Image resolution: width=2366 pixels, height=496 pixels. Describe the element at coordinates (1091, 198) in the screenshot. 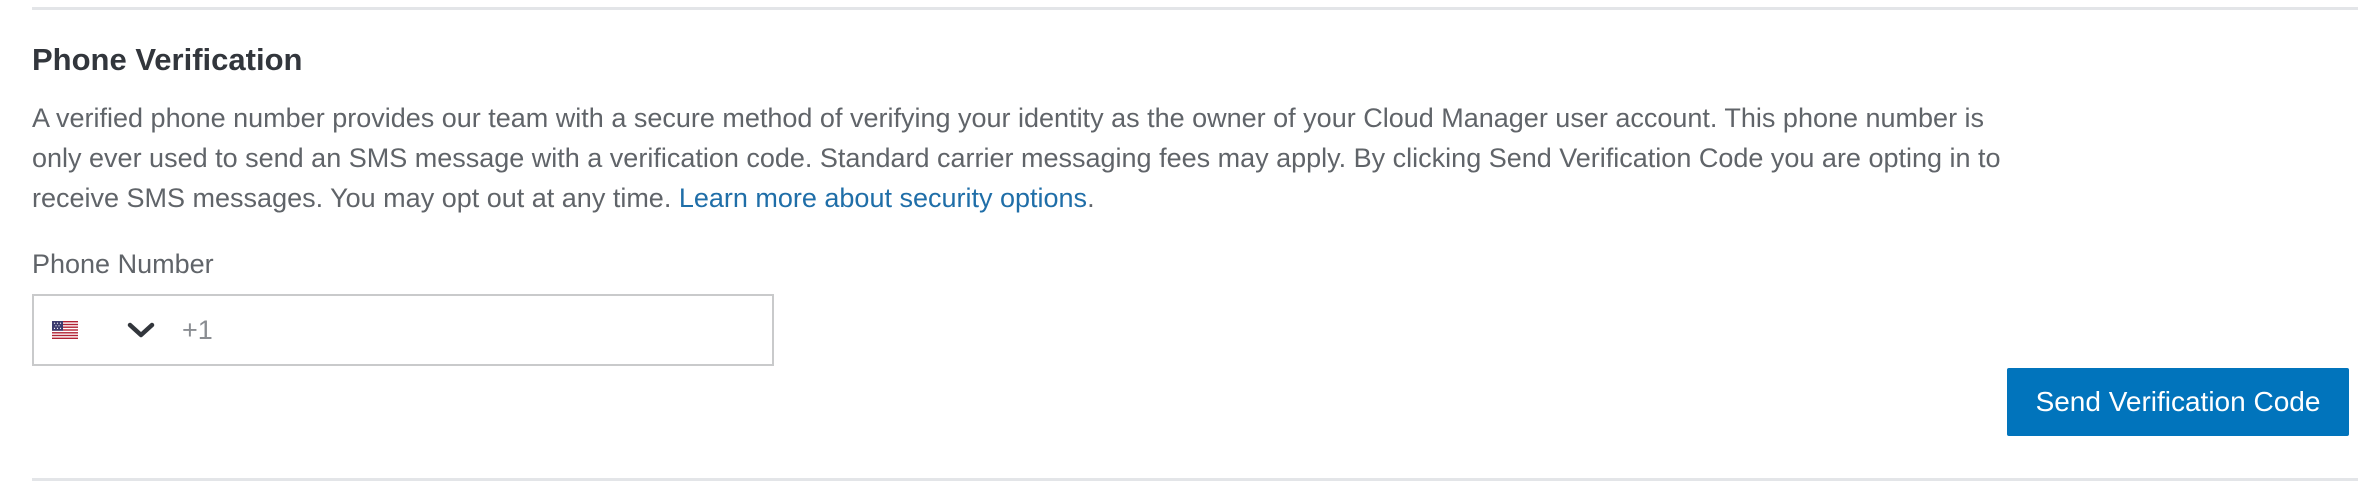

I see `description-end: .` at that location.